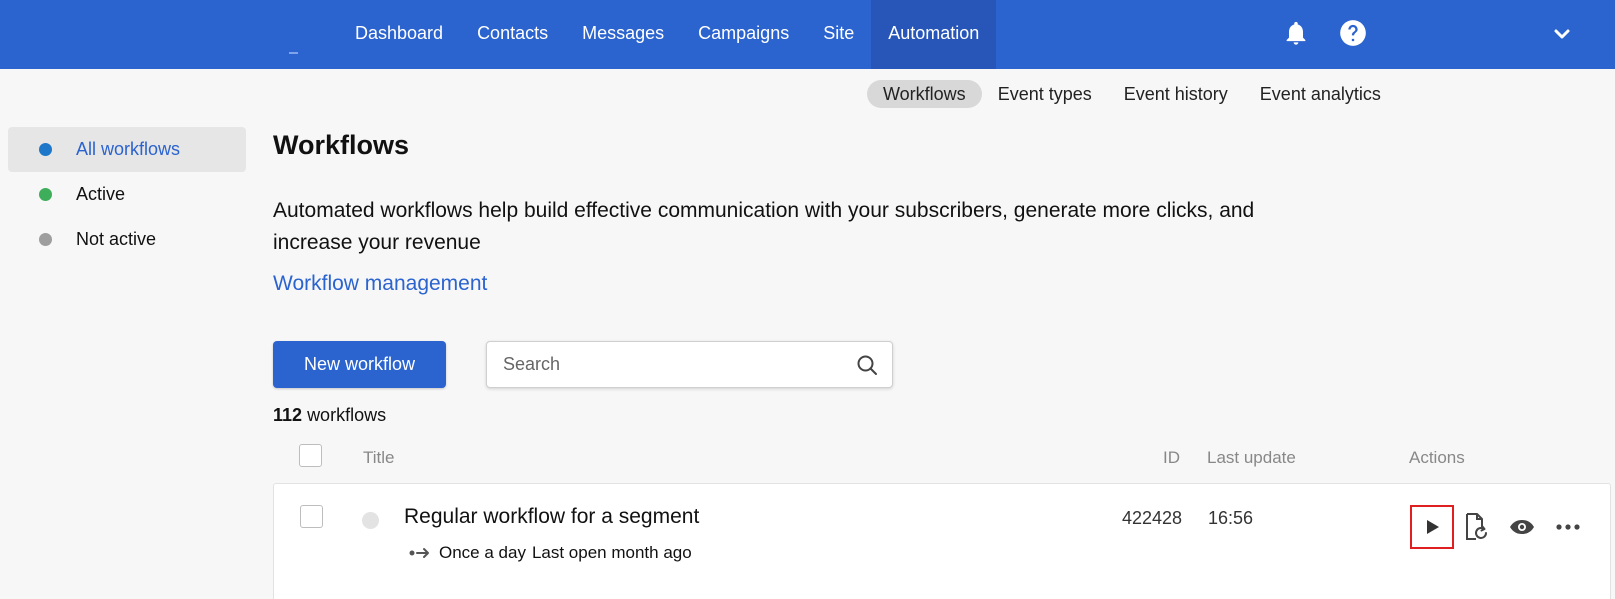  What do you see at coordinates (310, 455) in the screenshot?
I see `select-all-checkbox` at bounding box center [310, 455].